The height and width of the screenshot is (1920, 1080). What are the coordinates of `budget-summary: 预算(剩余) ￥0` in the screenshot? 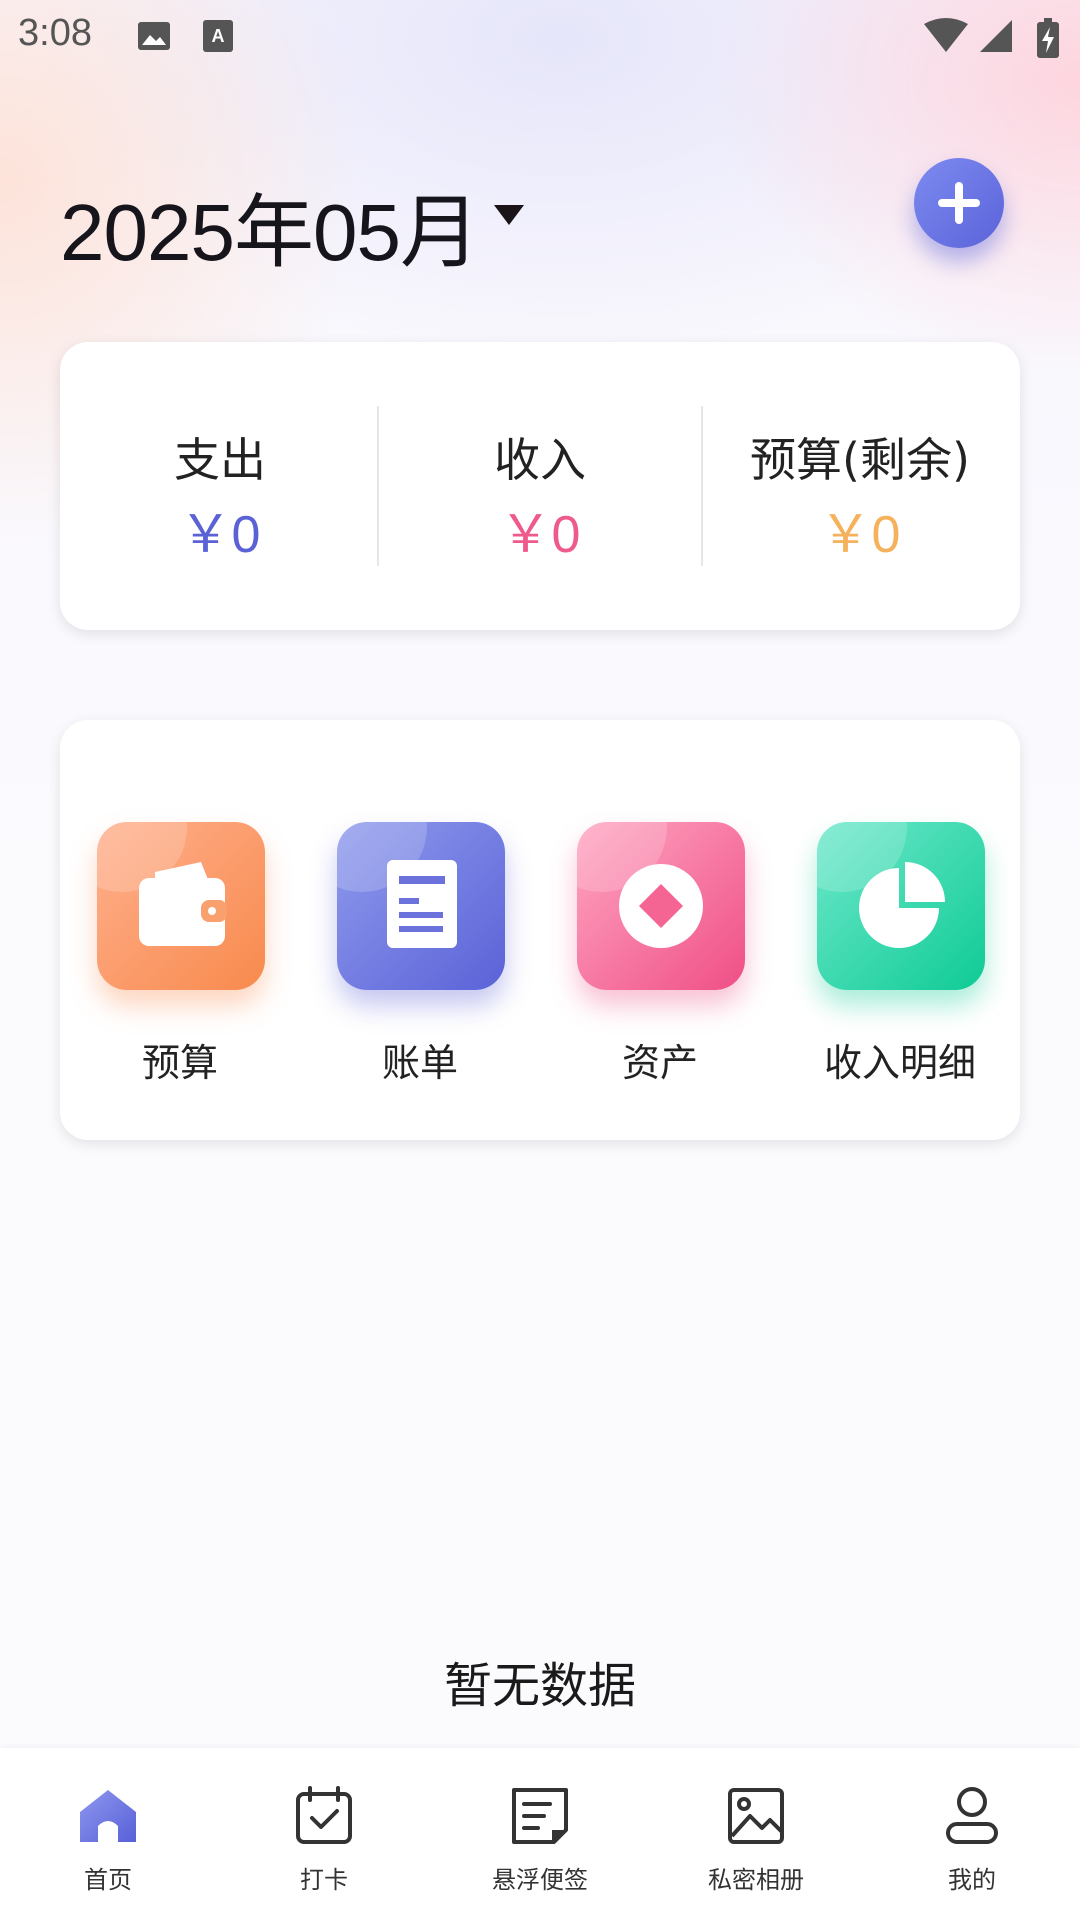 It's located at (860, 486).